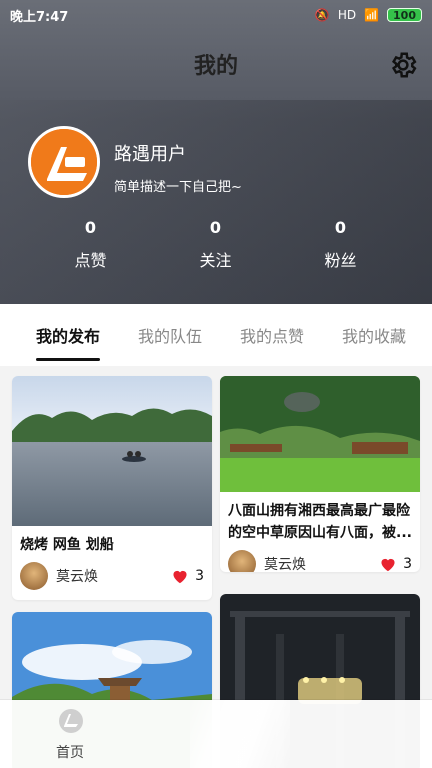  What do you see at coordinates (216, 15) in the screenshot?
I see `status-bar: 晚上7:47 🔕 HD 📶 100` at bounding box center [216, 15].